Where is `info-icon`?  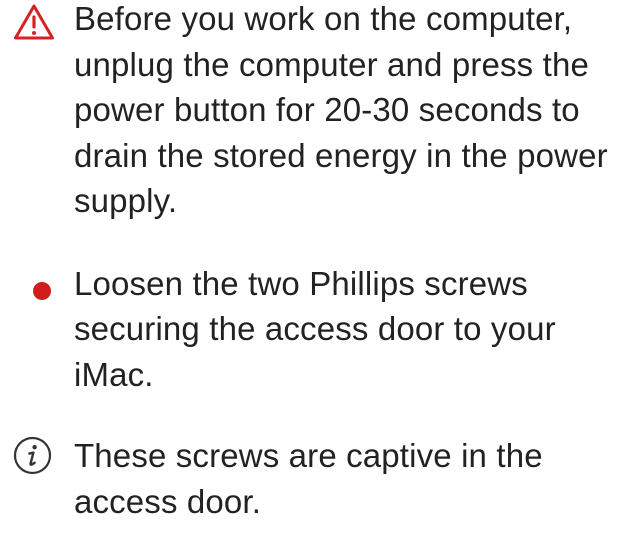 info-icon is located at coordinates (32, 455).